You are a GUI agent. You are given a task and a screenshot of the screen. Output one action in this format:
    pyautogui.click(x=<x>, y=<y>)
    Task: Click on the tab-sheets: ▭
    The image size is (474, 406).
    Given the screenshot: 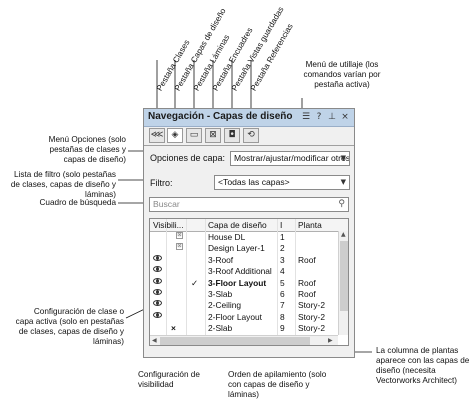 What is the action you would take?
    pyautogui.click(x=194, y=135)
    